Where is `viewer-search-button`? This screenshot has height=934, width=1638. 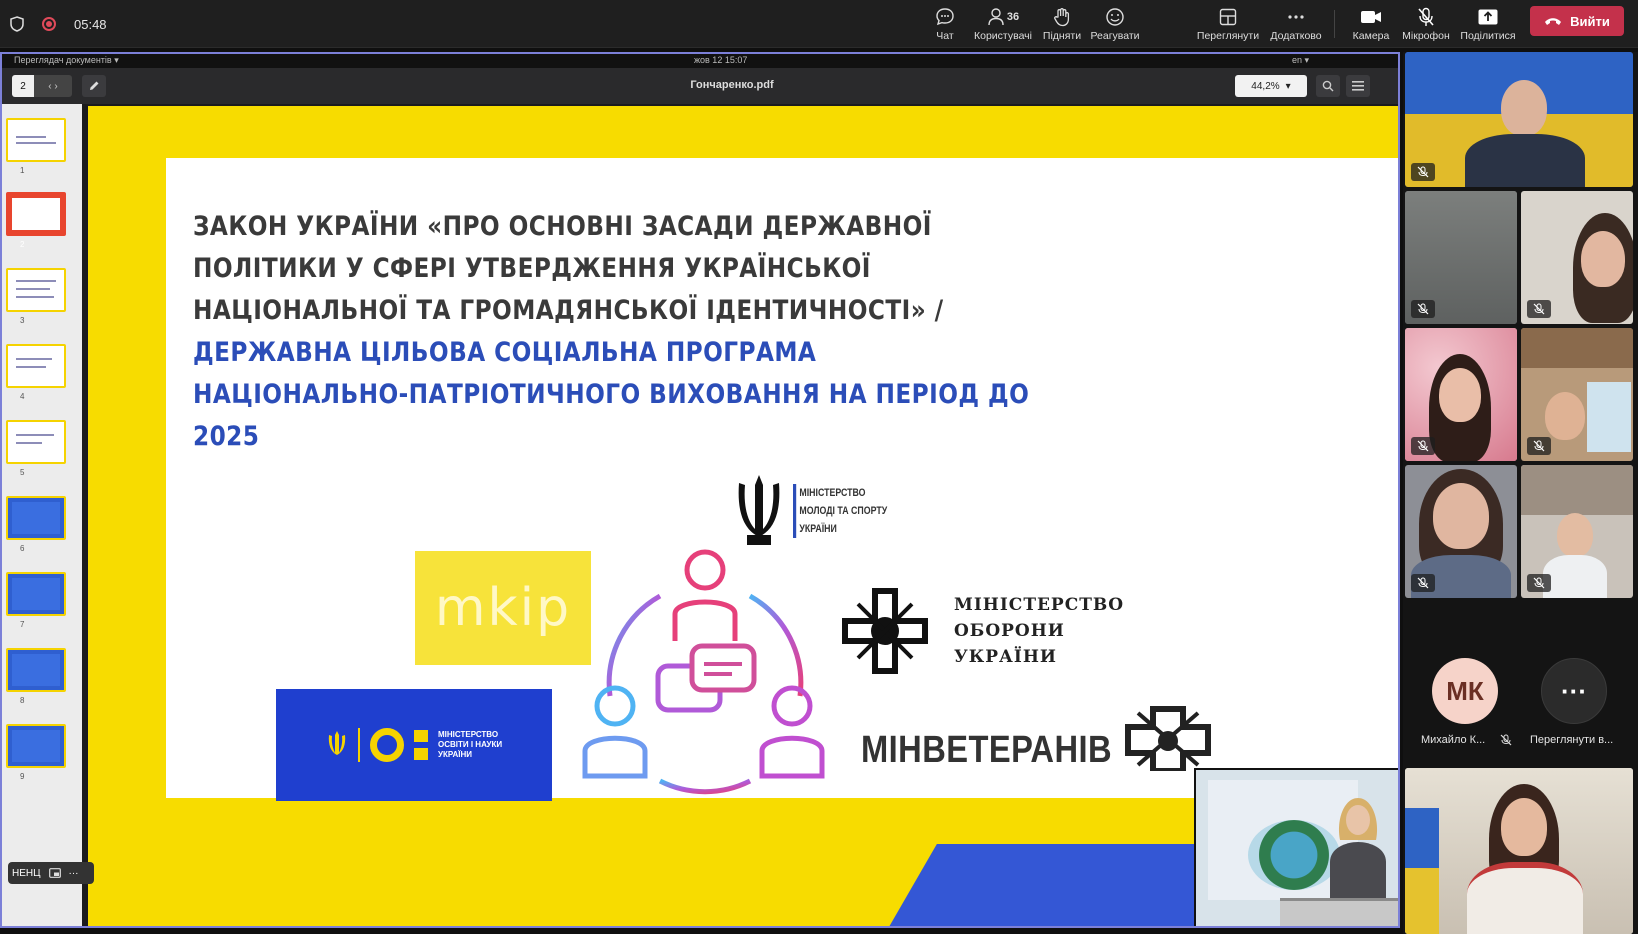 viewer-search-button is located at coordinates (1328, 86).